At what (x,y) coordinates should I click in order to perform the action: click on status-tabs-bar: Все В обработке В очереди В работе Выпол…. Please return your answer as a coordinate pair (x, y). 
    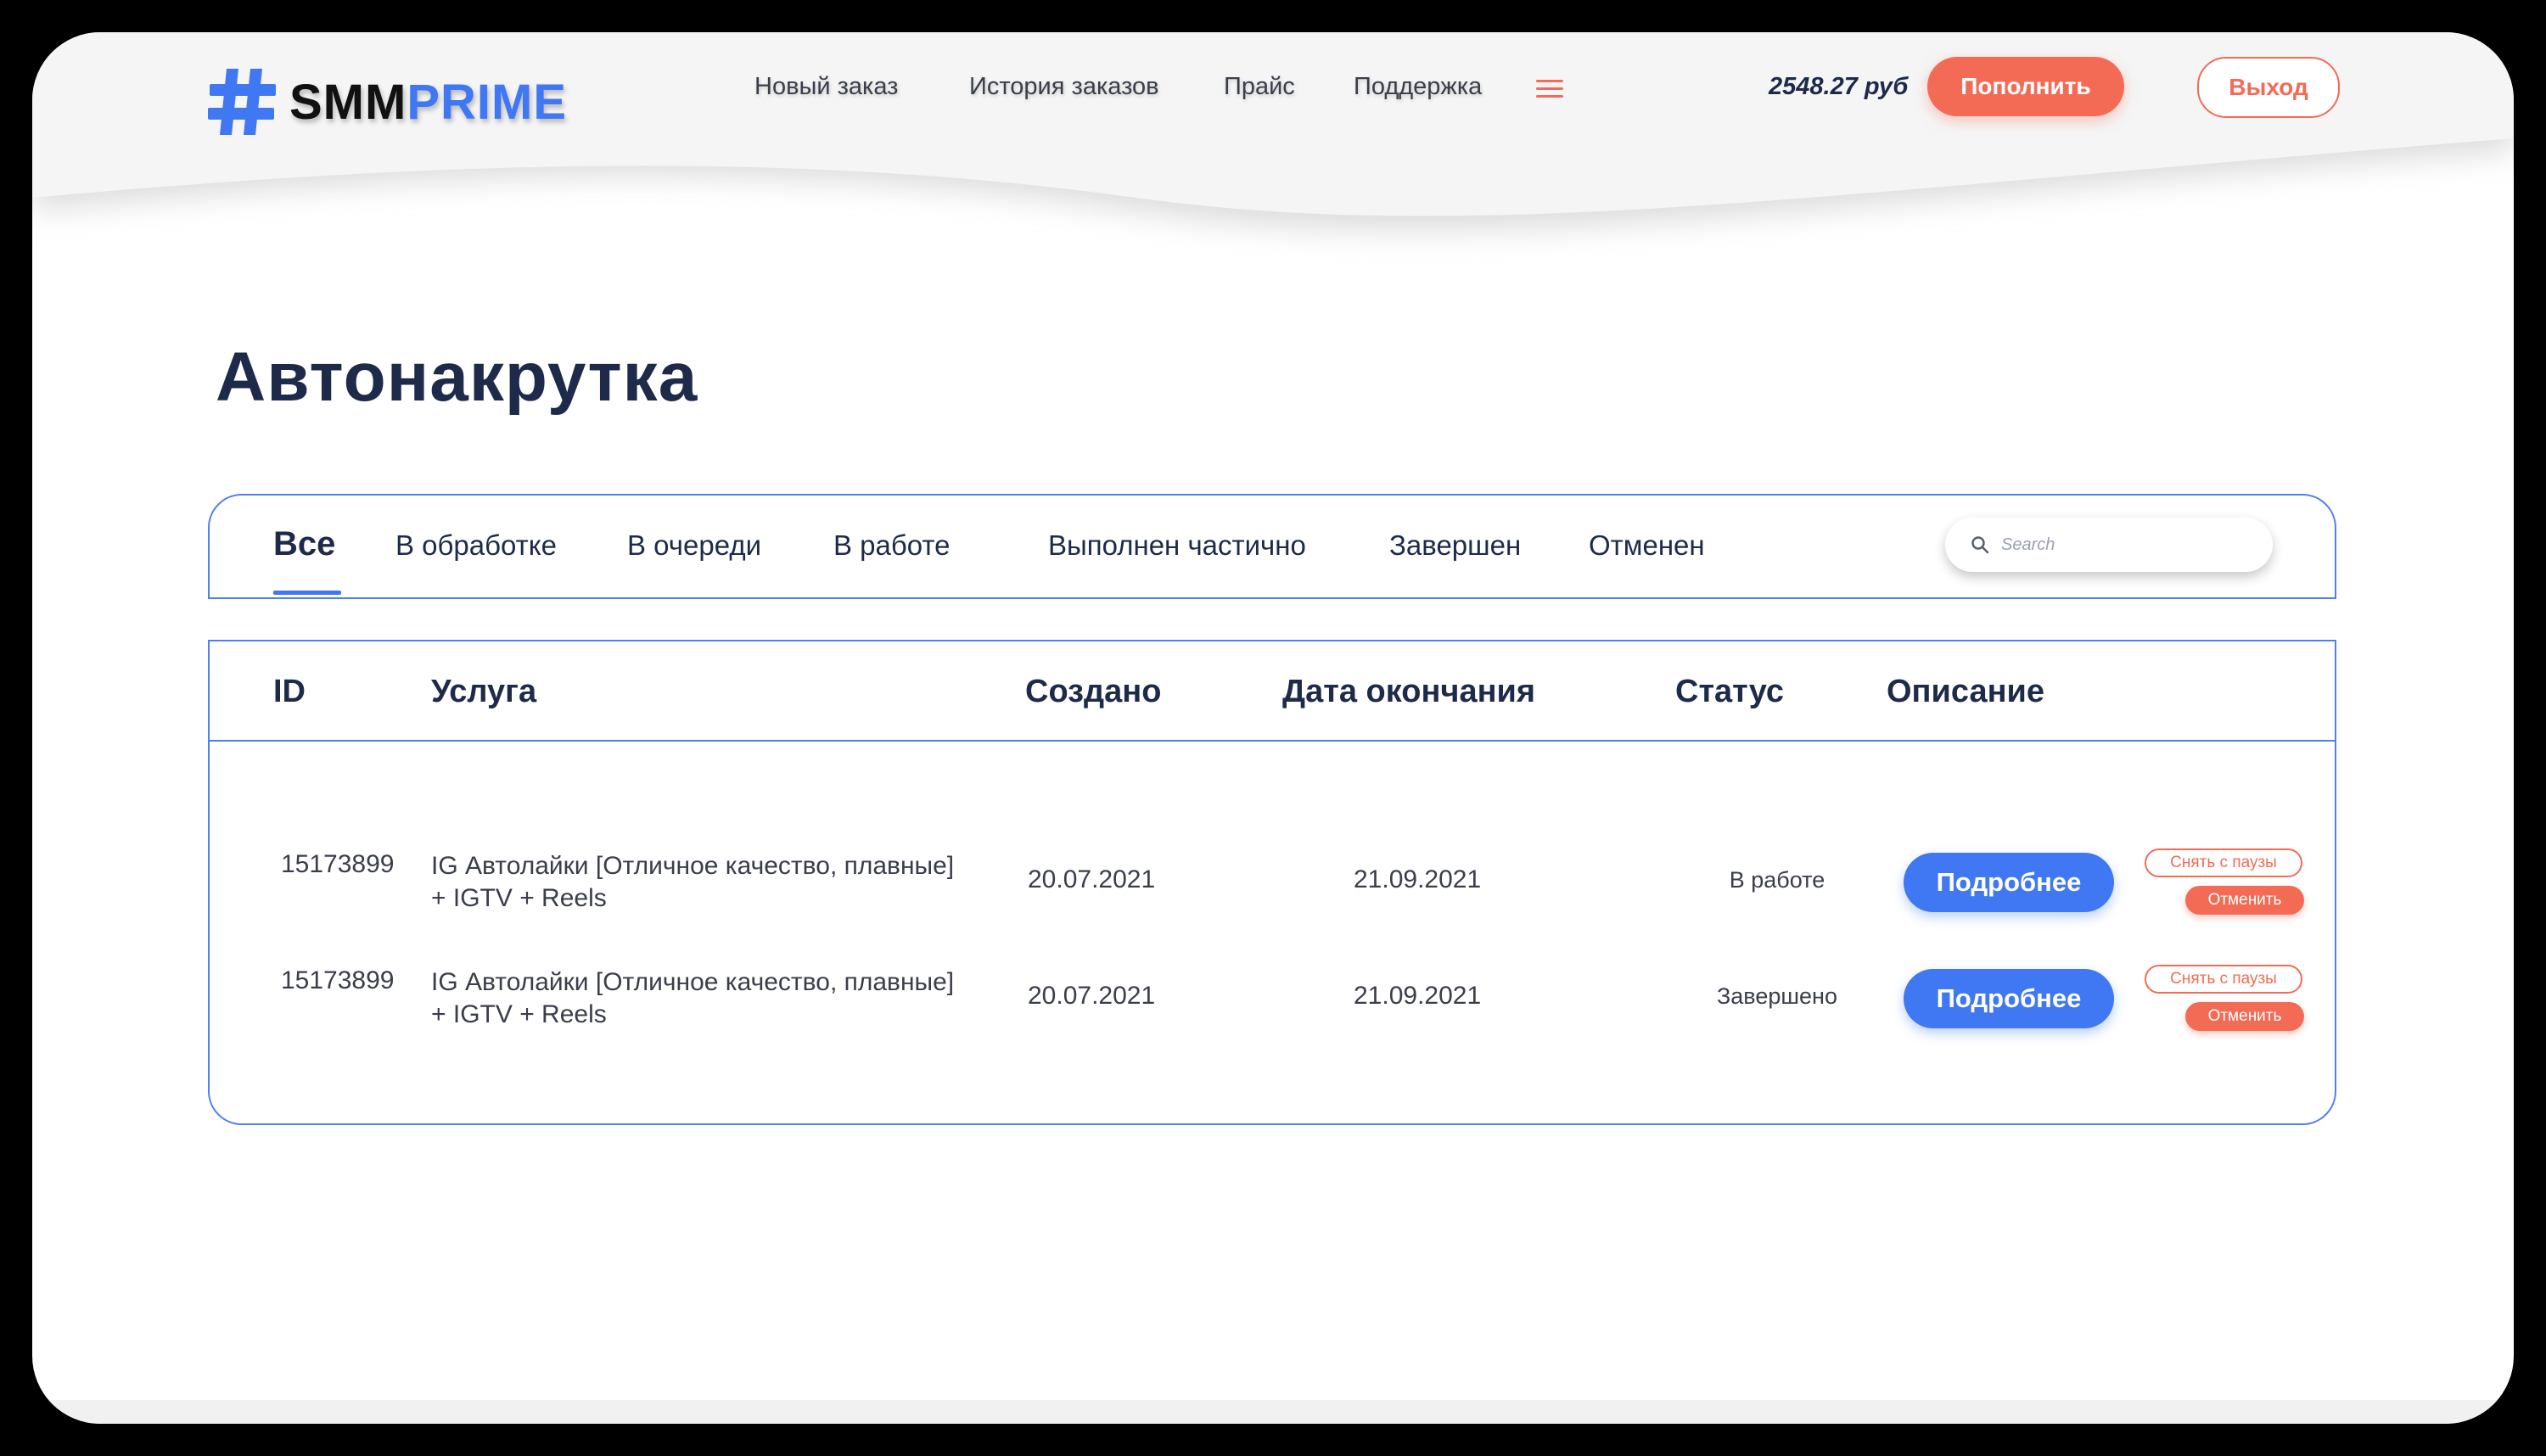
    Looking at the image, I should click on (1272, 547).